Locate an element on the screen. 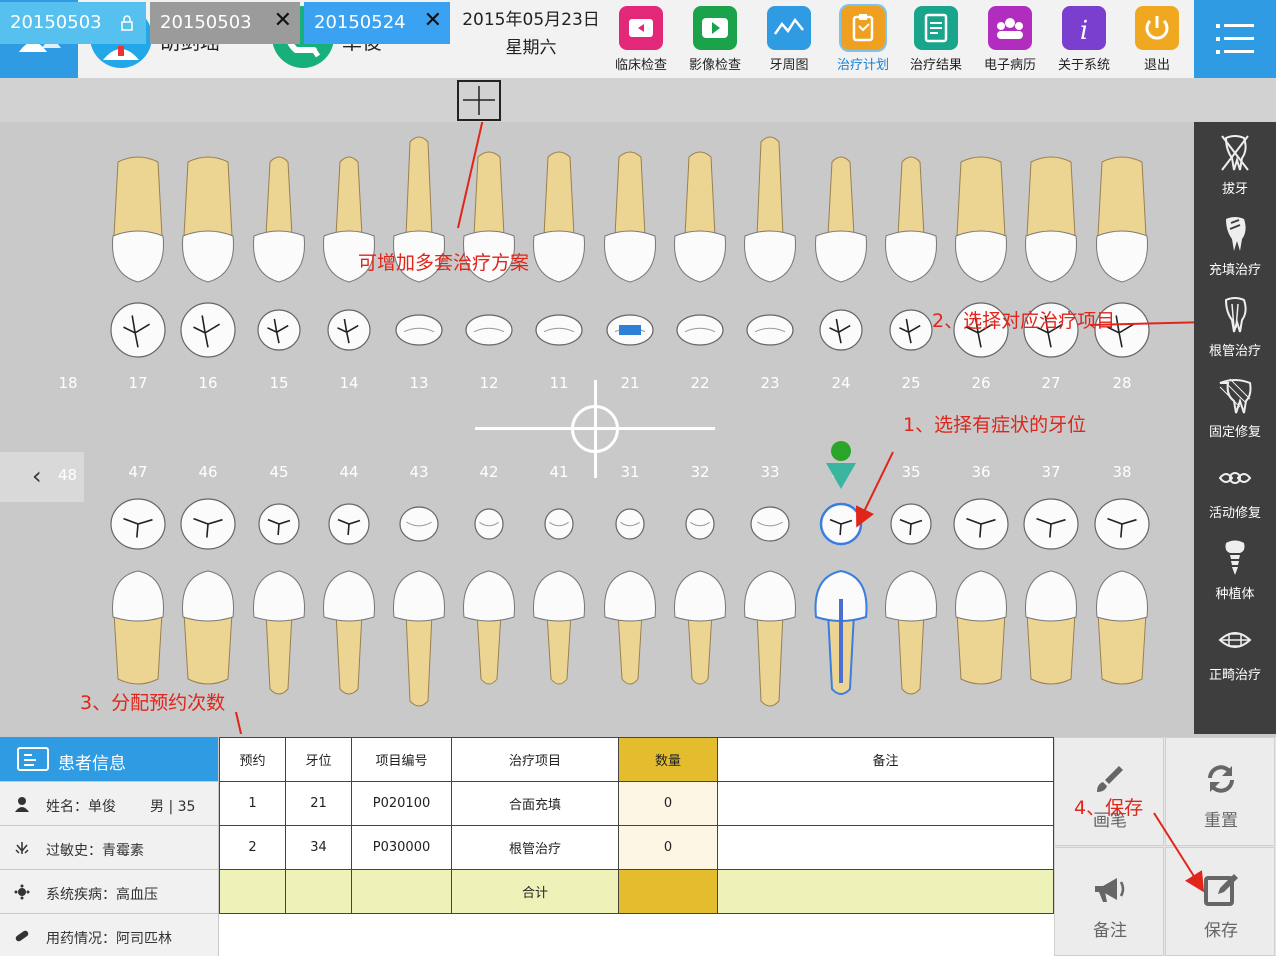  tooth-number: 26 is located at coordinates (981, 383).